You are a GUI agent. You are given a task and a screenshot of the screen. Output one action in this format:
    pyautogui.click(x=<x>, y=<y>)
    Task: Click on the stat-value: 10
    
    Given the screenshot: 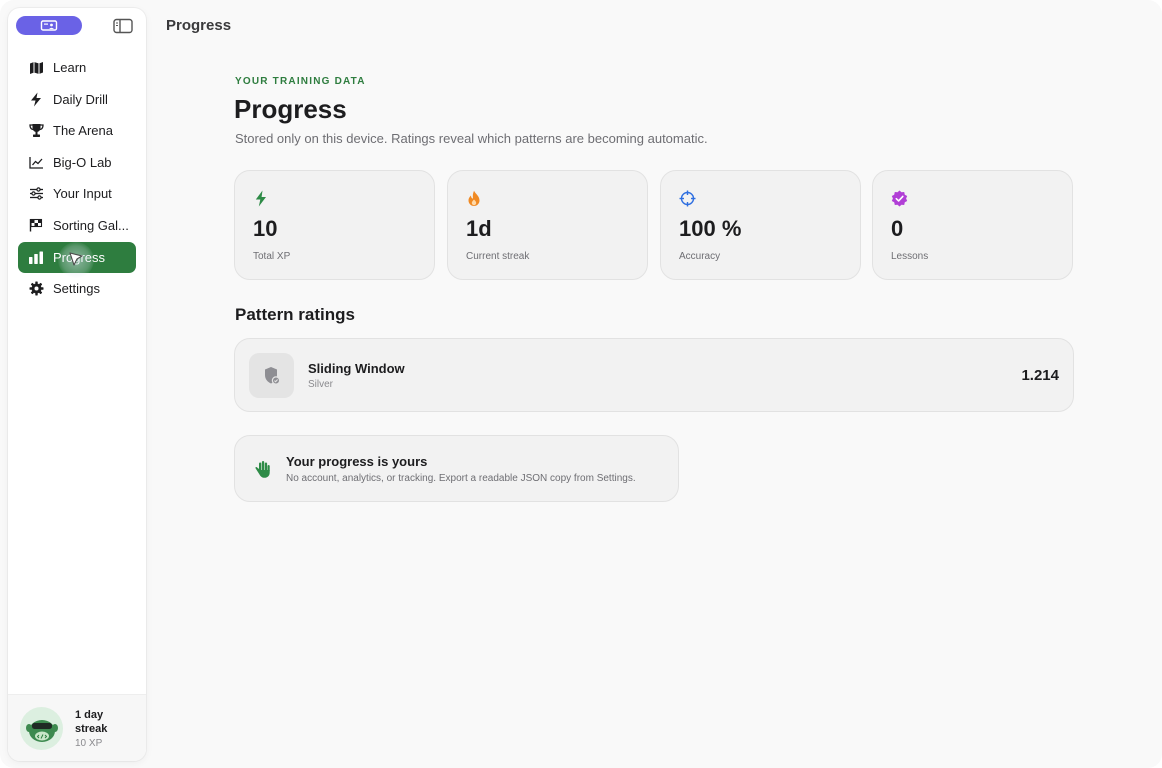 What is the action you would take?
    pyautogui.click(x=265, y=228)
    